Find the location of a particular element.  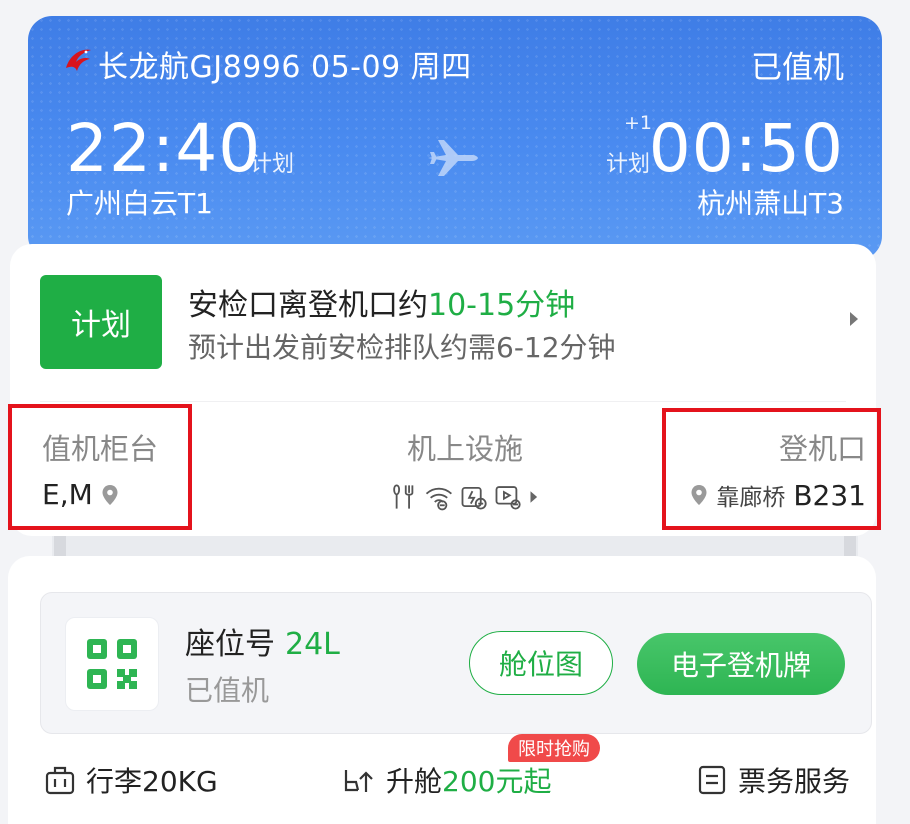

seat-number-label: 座位号 24L is located at coordinates (262, 641).